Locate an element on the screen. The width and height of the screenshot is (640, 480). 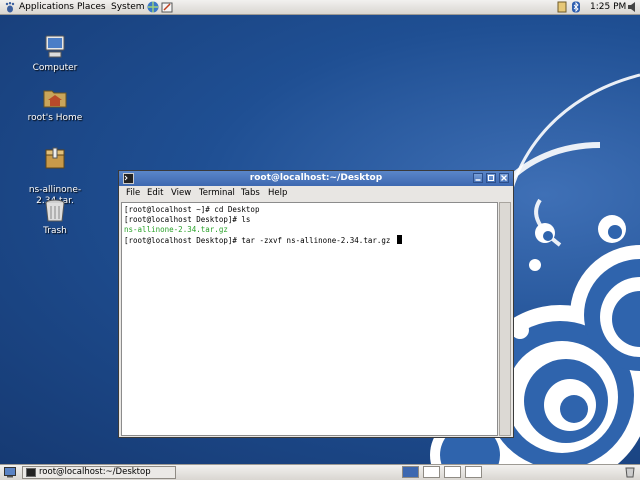
window-title: root@localhost:~/Desktop is located at coordinates (316, 178).